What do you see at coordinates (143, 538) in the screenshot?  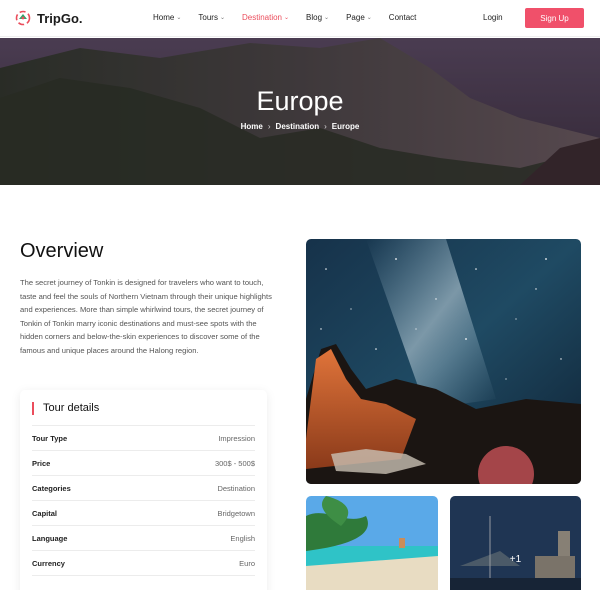 I see `detail-row-language: Language English` at bounding box center [143, 538].